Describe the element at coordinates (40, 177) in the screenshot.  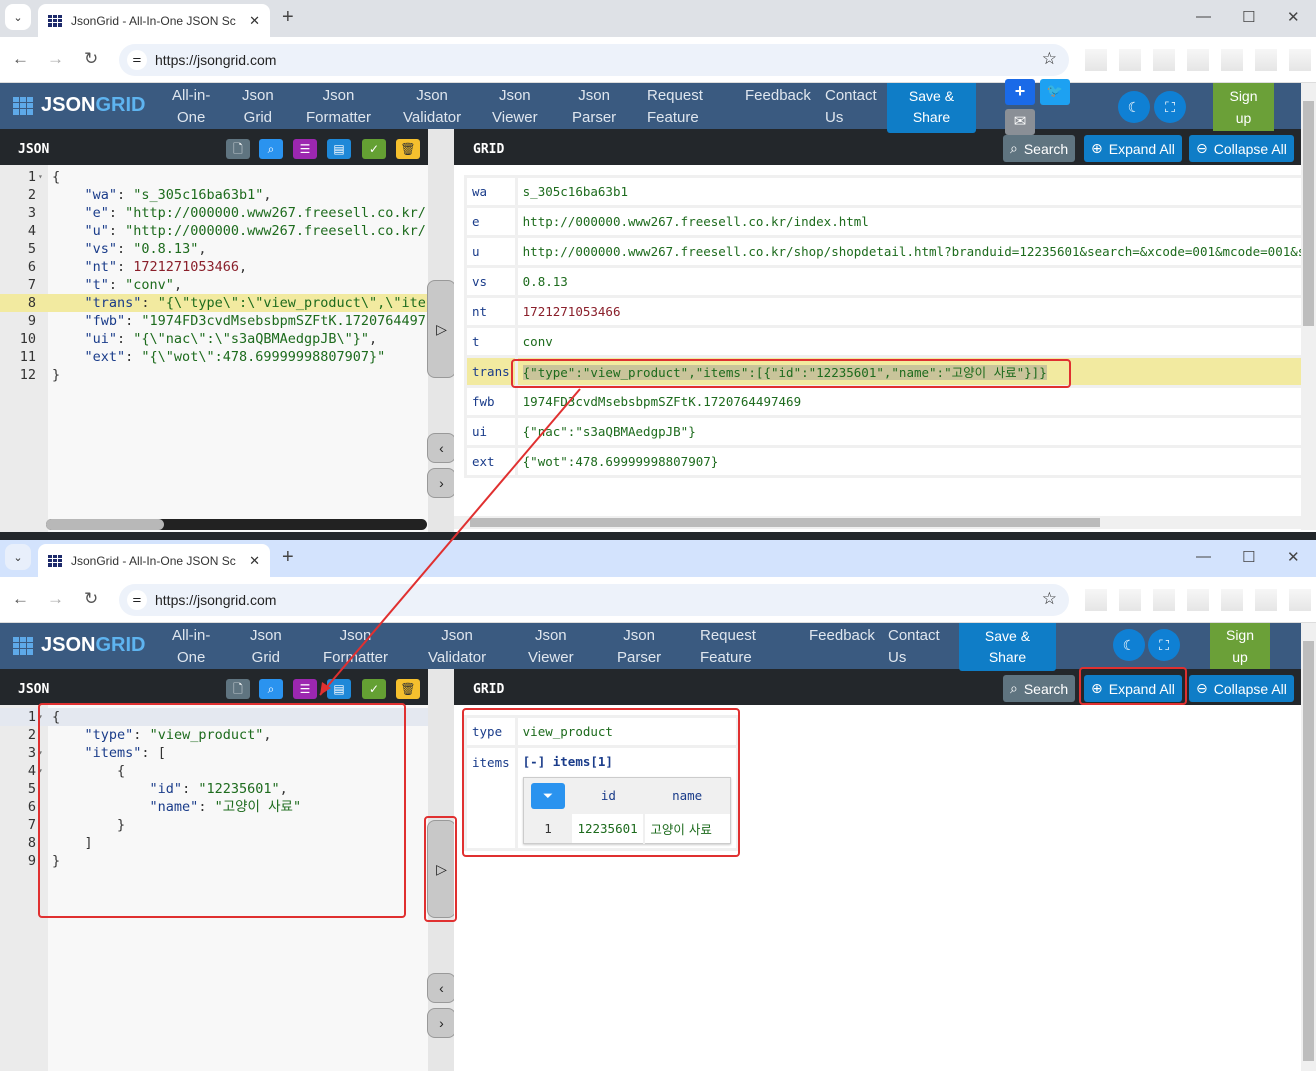
I see `fold-toggle-icon: ▾` at that location.